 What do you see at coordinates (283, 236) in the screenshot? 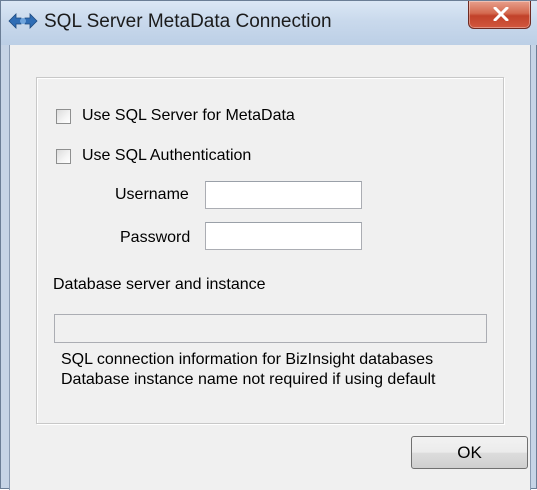
I see `password-field` at bounding box center [283, 236].